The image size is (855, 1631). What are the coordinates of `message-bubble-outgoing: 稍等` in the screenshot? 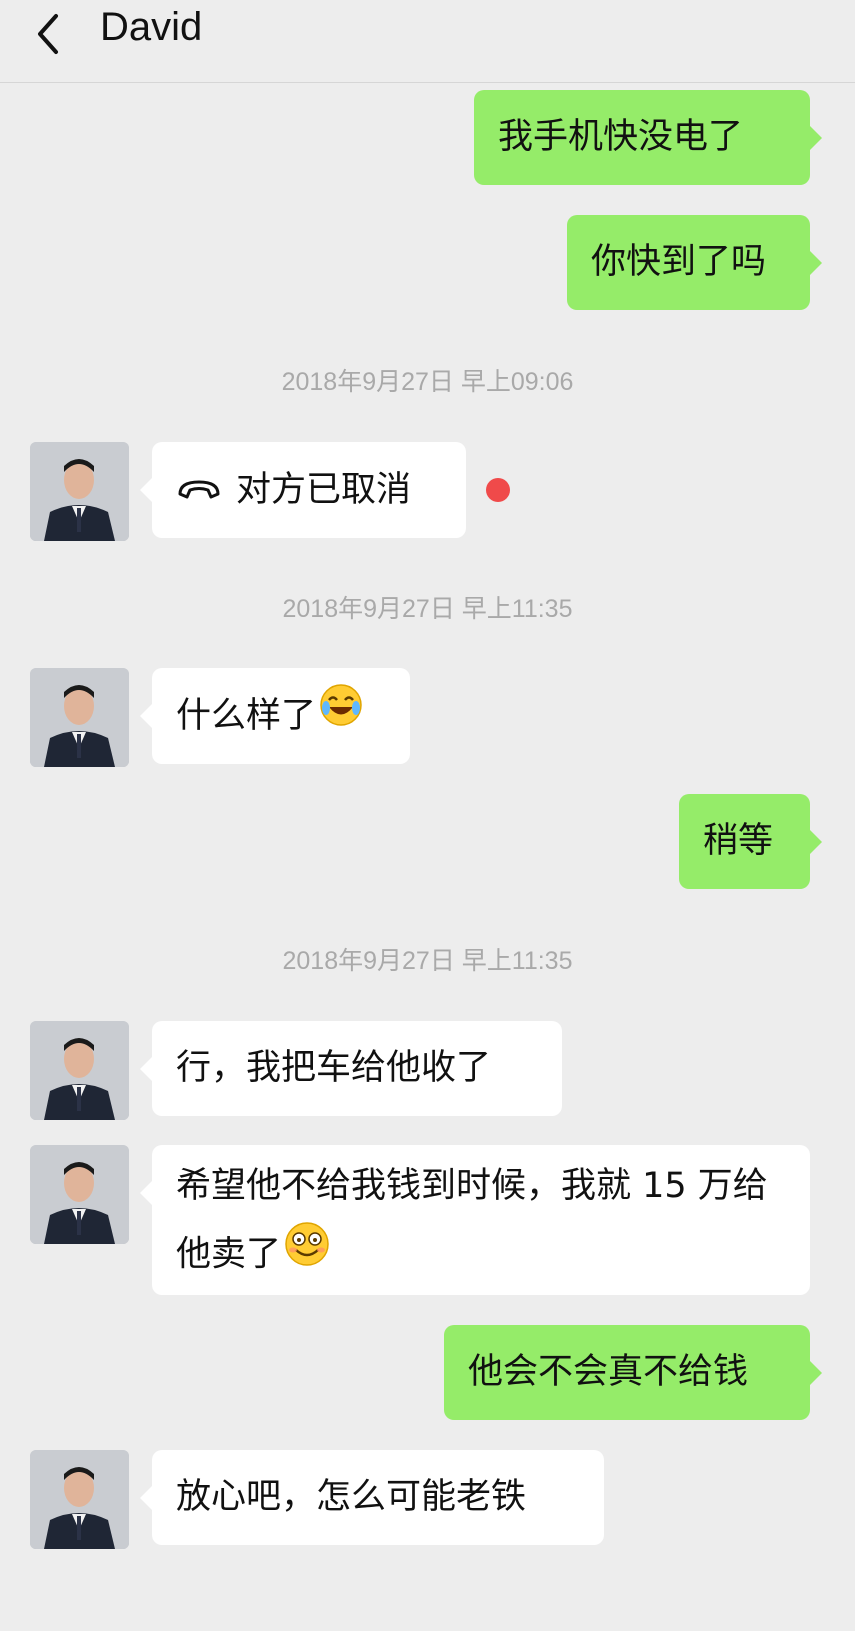 It's located at (750, 841).